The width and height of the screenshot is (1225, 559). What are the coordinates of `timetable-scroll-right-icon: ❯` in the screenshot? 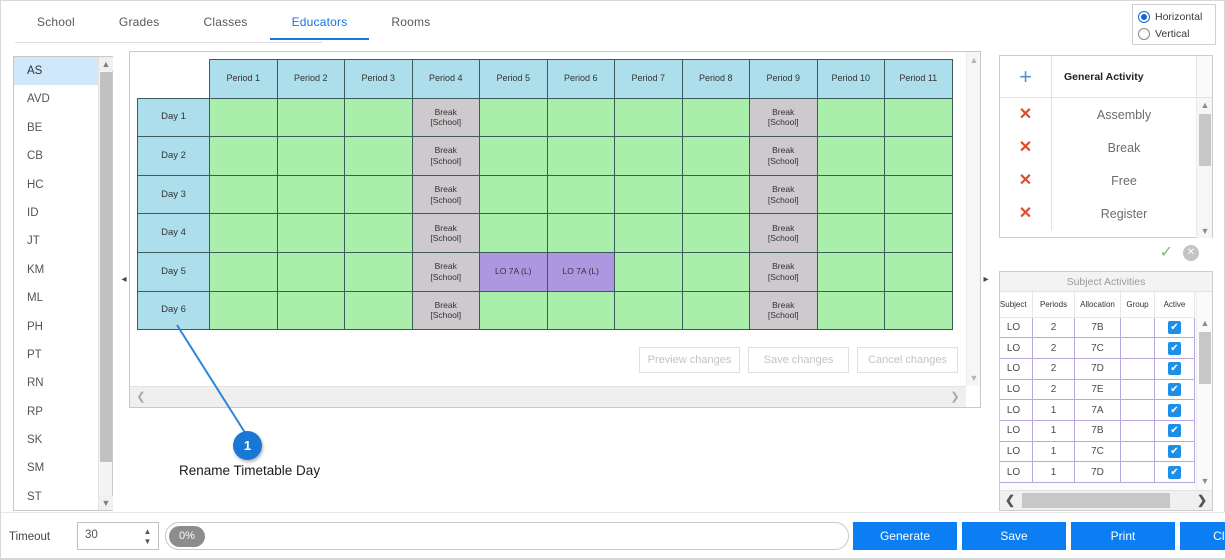 It's located at (955, 397).